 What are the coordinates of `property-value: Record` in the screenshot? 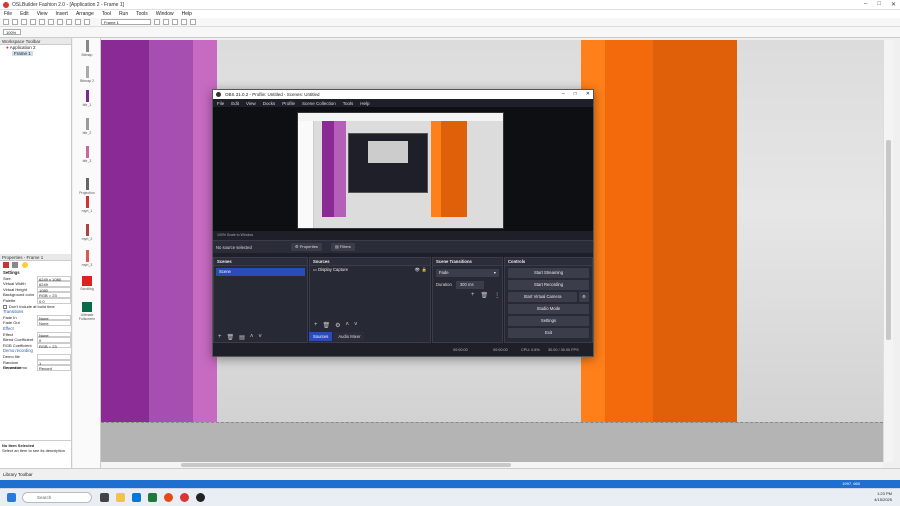 It's located at (54, 368).